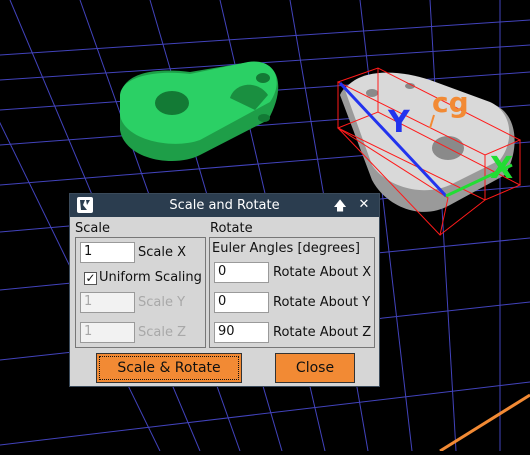  What do you see at coordinates (162, 332) in the screenshot?
I see `scale-z-label: Scale Z` at bounding box center [162, 332].